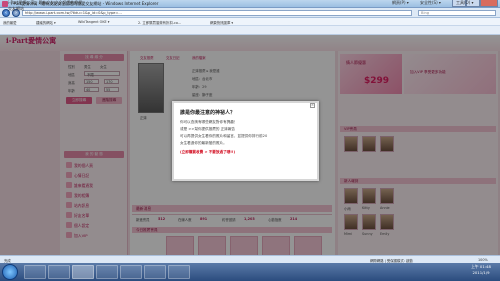 This screenshot has height=281, width=500. Describe the element at coordinates (35, 272) in the screenshot. I see `taskbar-app-explorer` at that location.